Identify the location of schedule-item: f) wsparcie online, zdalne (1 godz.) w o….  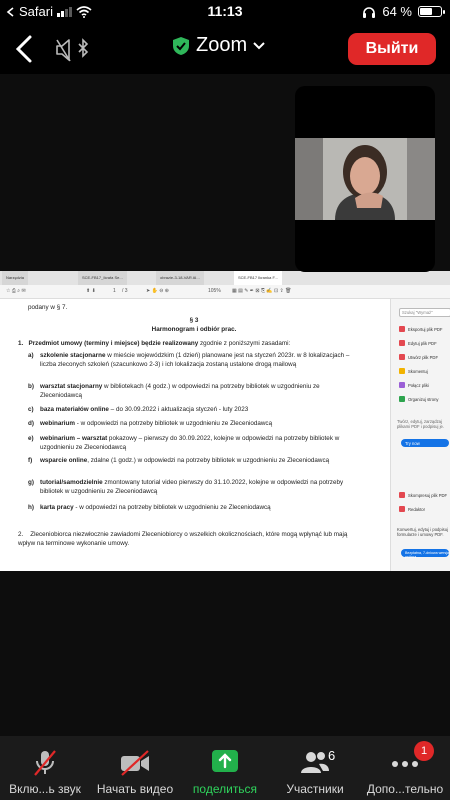
(192, 460).